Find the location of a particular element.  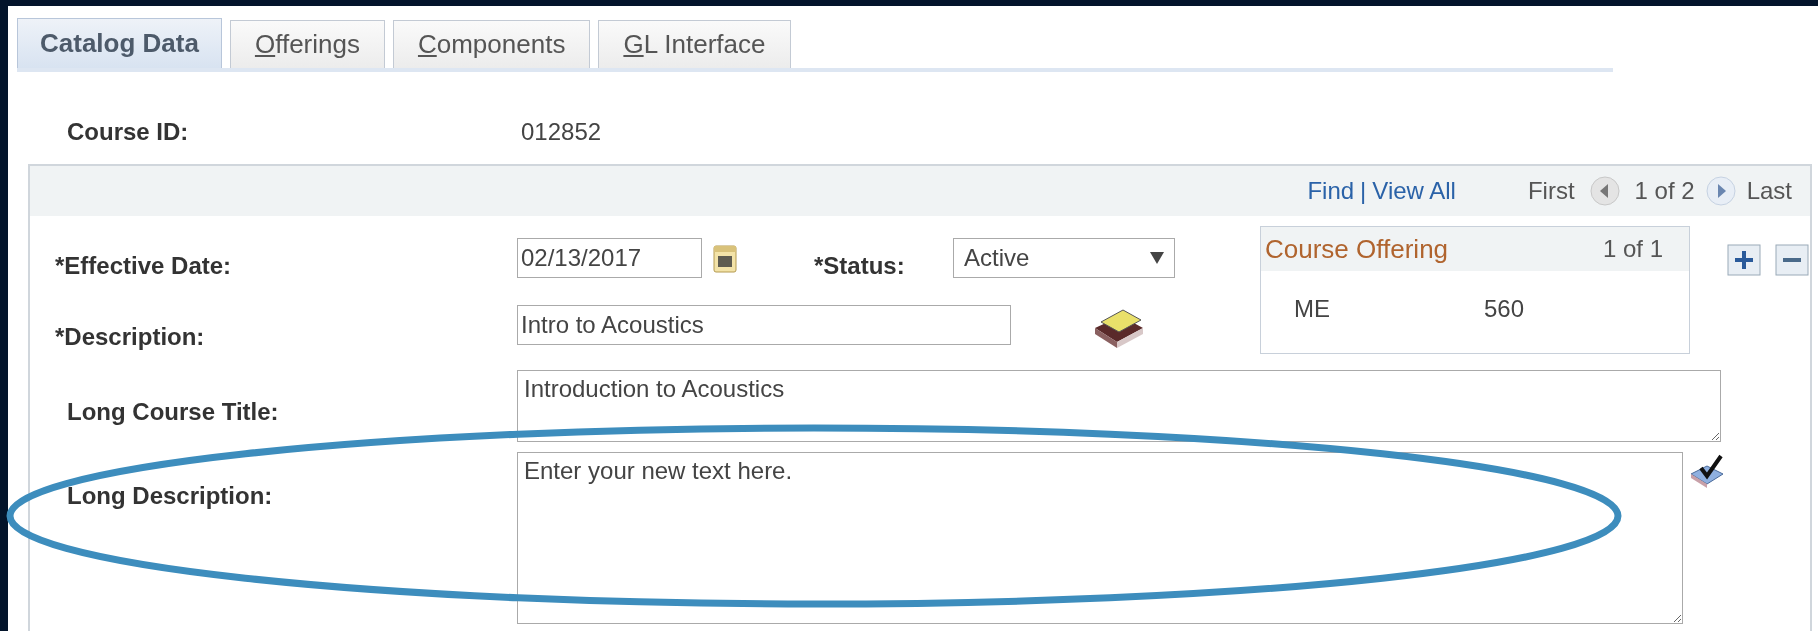

add-row-icon is located at coordinates (1744, 260).